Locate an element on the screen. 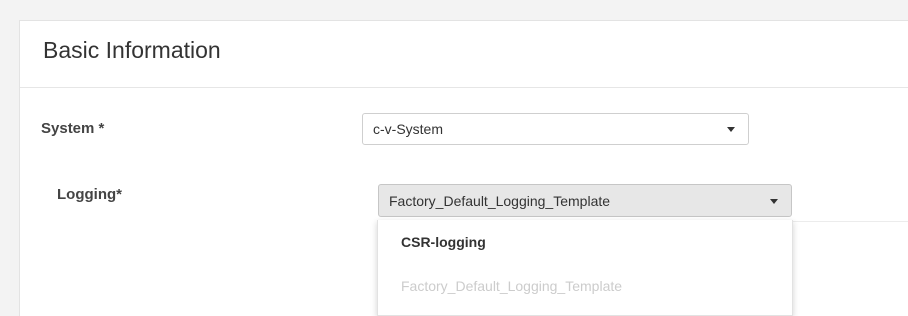 This screenshot has height=316, width=908. system-select: c-v-System is located at coordinates (555, 129).